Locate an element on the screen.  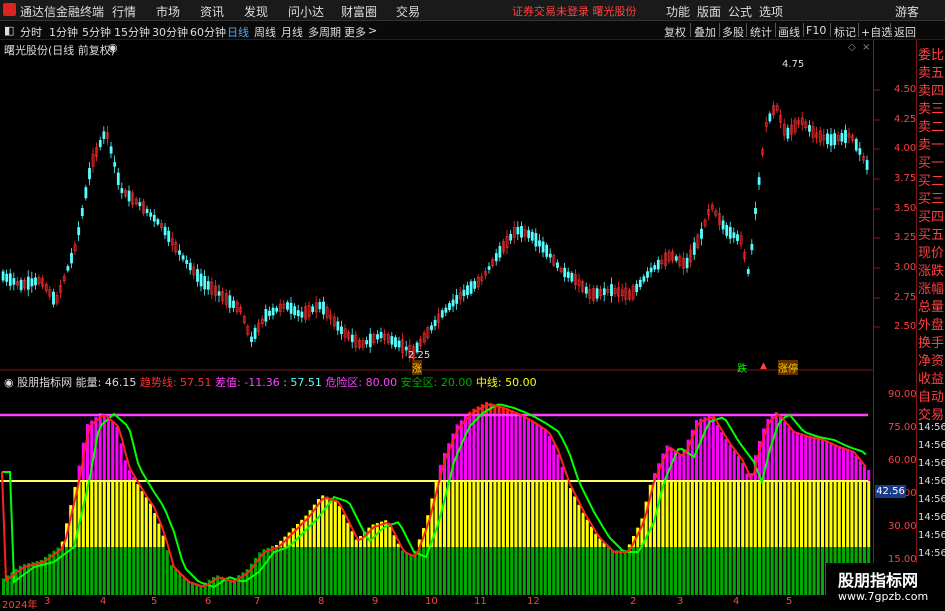
indicator-name: 股朋指标网 is located at coordinates (44, 382).